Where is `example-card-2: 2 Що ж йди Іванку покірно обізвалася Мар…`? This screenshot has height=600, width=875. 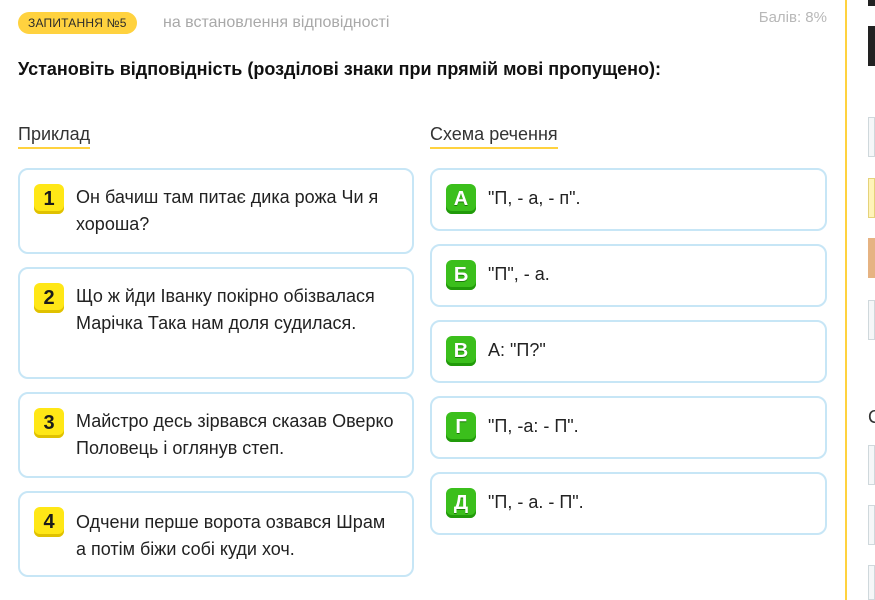 example-card-2: 2 Що ж йди Іванку покірно обізвалася Мар… is located at coordinates (216, 323).